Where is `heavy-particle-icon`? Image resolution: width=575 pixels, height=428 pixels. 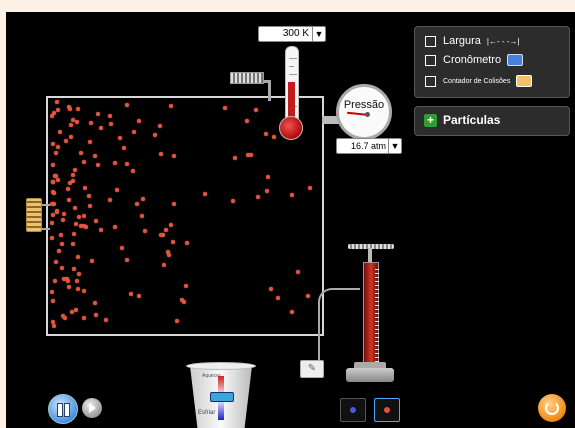
heavy-particle-icon is located at coordinates (353, 410).